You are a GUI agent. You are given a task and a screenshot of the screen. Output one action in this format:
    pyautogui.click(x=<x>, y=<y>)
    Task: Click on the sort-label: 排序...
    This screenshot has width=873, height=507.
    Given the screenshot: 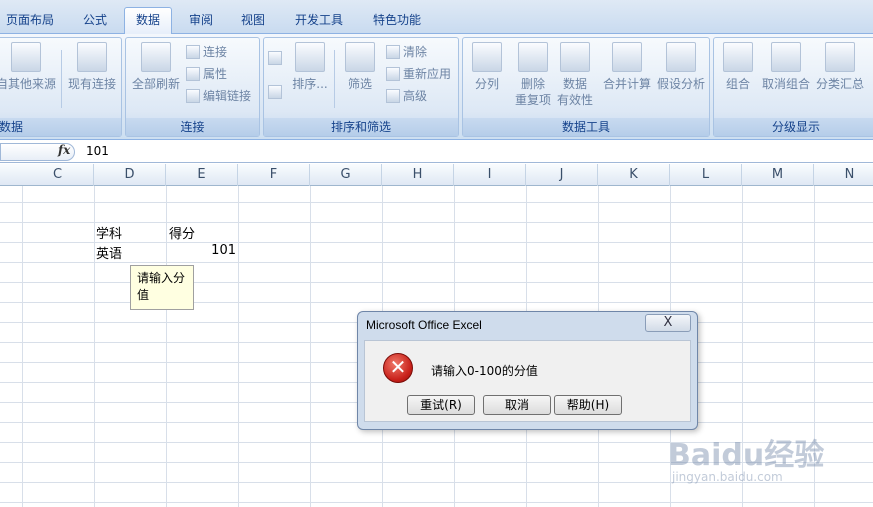 What is the action you would take?
    pyautogui.click(x=310, y=84)
    